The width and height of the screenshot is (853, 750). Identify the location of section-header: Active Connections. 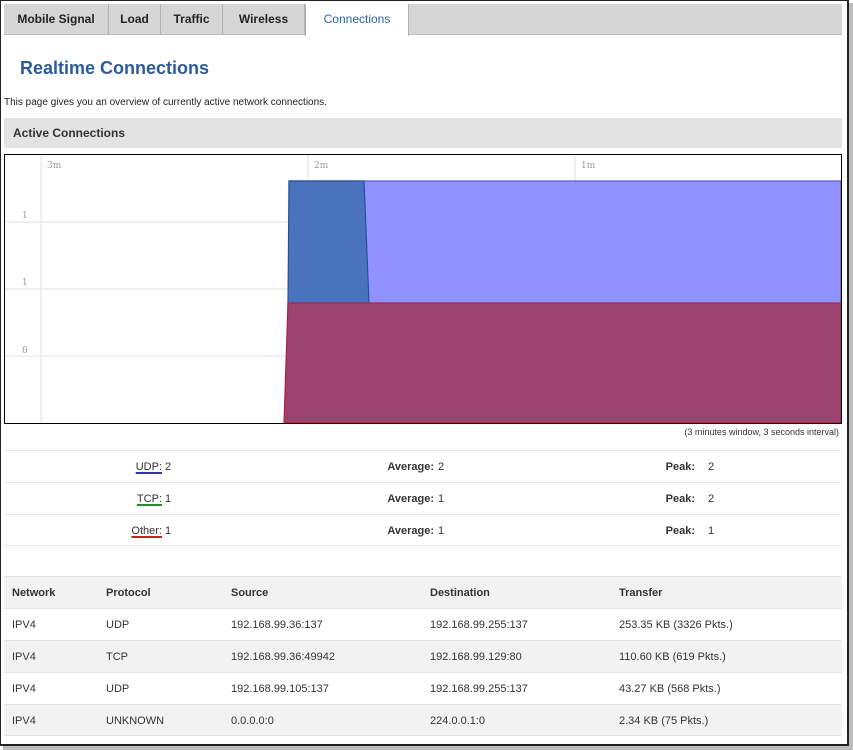
(423, 133).